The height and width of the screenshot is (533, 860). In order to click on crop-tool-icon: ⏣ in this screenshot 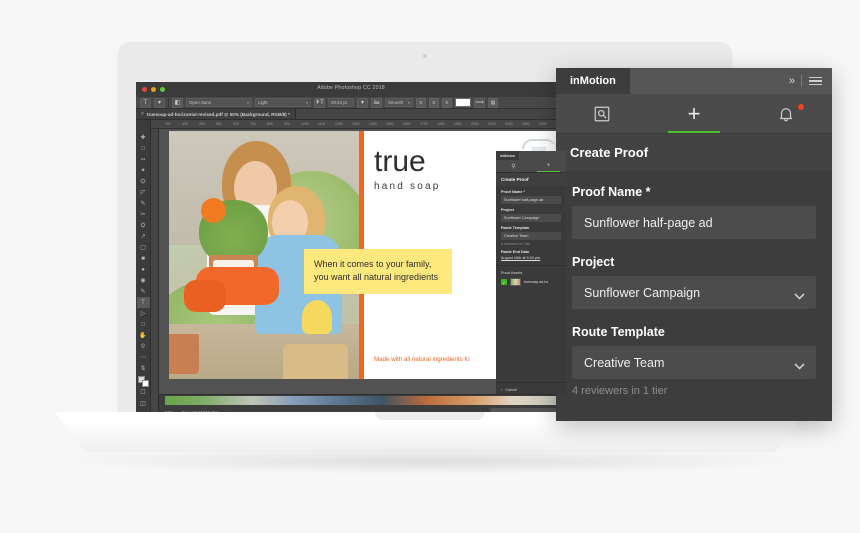, I will do `click(143, 181)`.